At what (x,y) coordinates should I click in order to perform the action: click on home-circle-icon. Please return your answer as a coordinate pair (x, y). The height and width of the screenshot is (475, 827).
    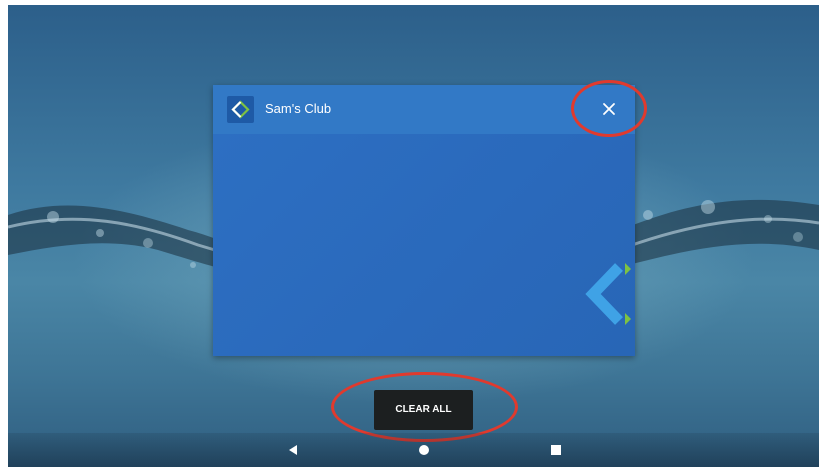
    Looking at the image, I should click on (424, 450).